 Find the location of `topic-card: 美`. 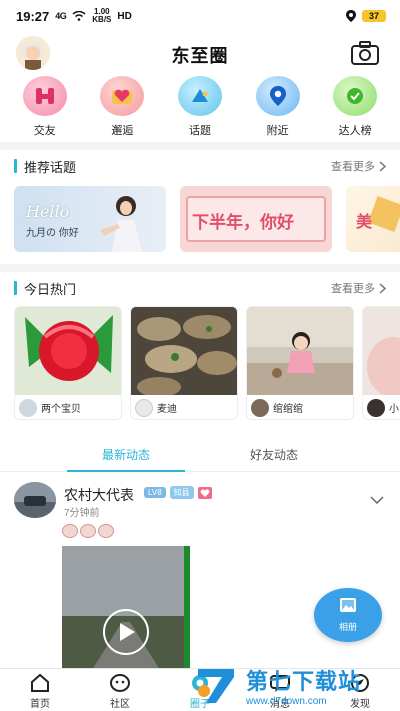

topic-card: 美 is located at coordinates (373, 219).